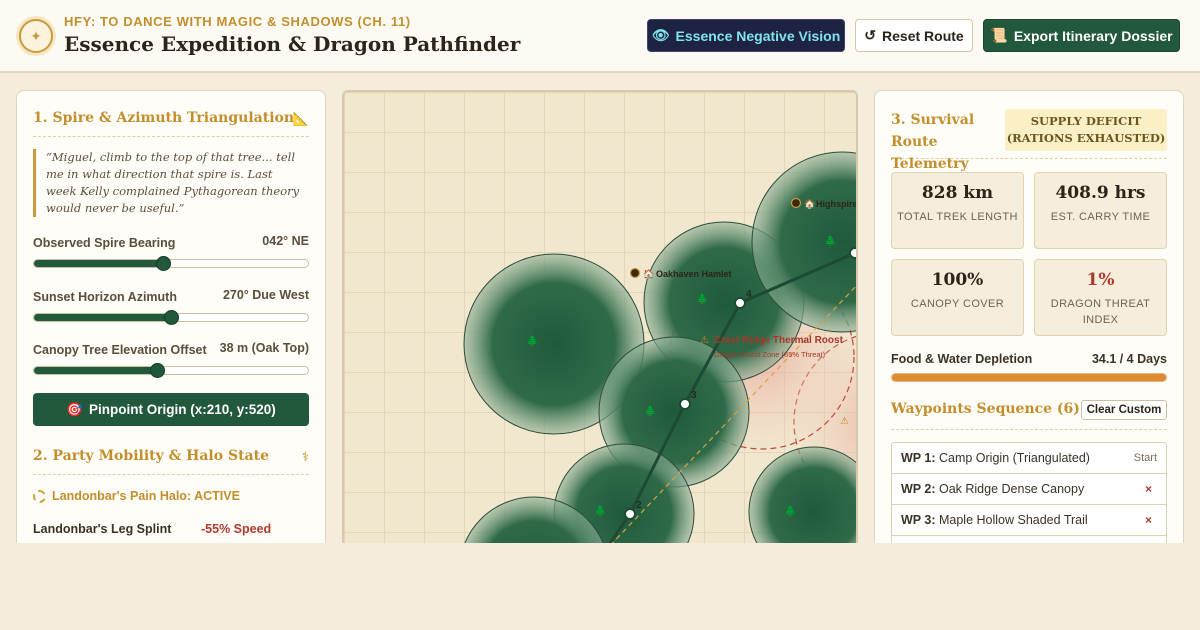  Describe the element at coordinates (164, 118) in the screenshot. I see `section1-title: 1. Spire & Azimuth Triangulation` at that location.